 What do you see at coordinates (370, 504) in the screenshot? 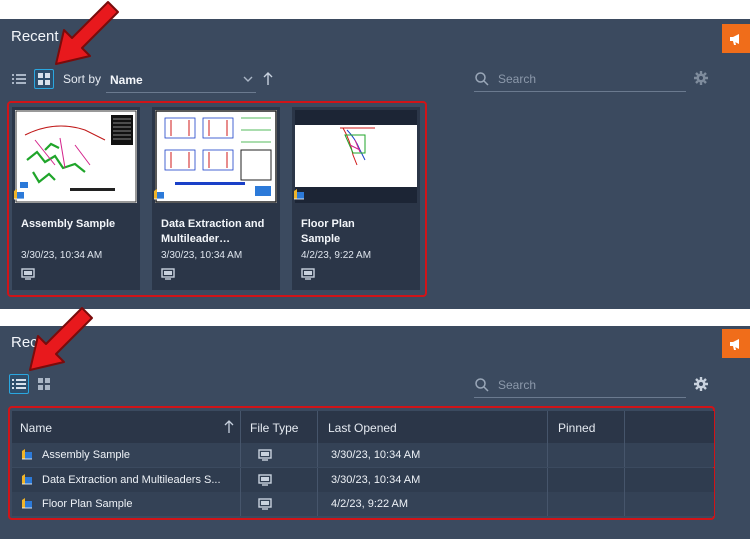
I see `row-last-opened: 4/2/23, 9:22 AM` at bounding box center [370, 504].